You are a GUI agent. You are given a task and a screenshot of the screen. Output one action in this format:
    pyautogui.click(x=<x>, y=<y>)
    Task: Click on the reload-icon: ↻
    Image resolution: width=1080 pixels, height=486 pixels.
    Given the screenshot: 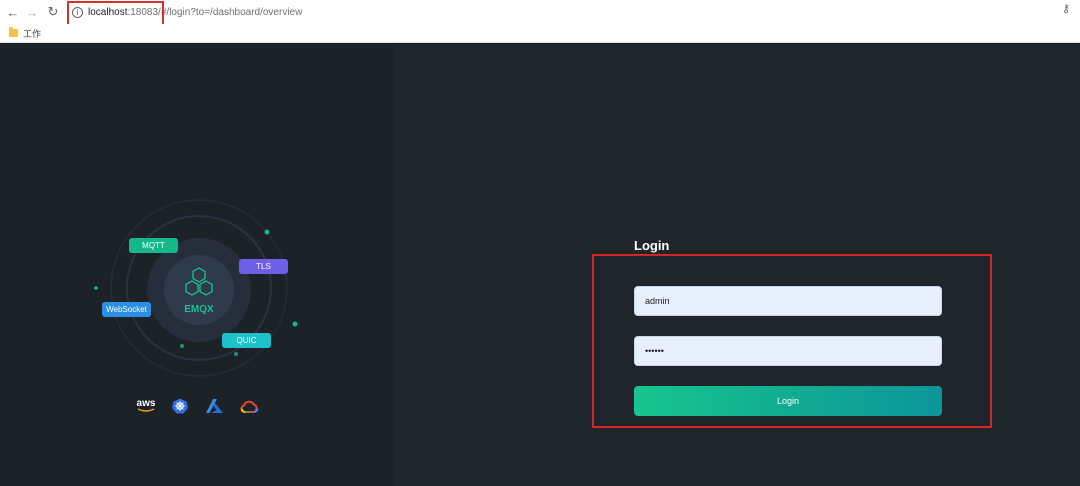 What is the action you would take?
    pyautogui.click(x=53, y=12)
    